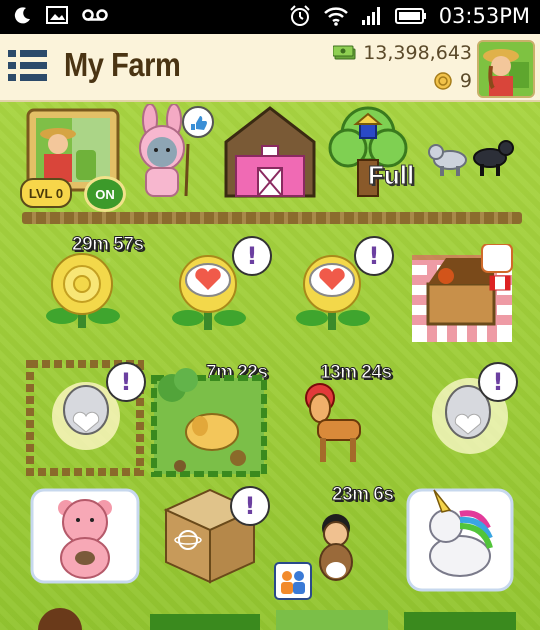 The image size is (540, 630). What do you see at coordinates (337, 548) in the screenshot?
I see `monkey-animal` at bounding box center [337, 548].